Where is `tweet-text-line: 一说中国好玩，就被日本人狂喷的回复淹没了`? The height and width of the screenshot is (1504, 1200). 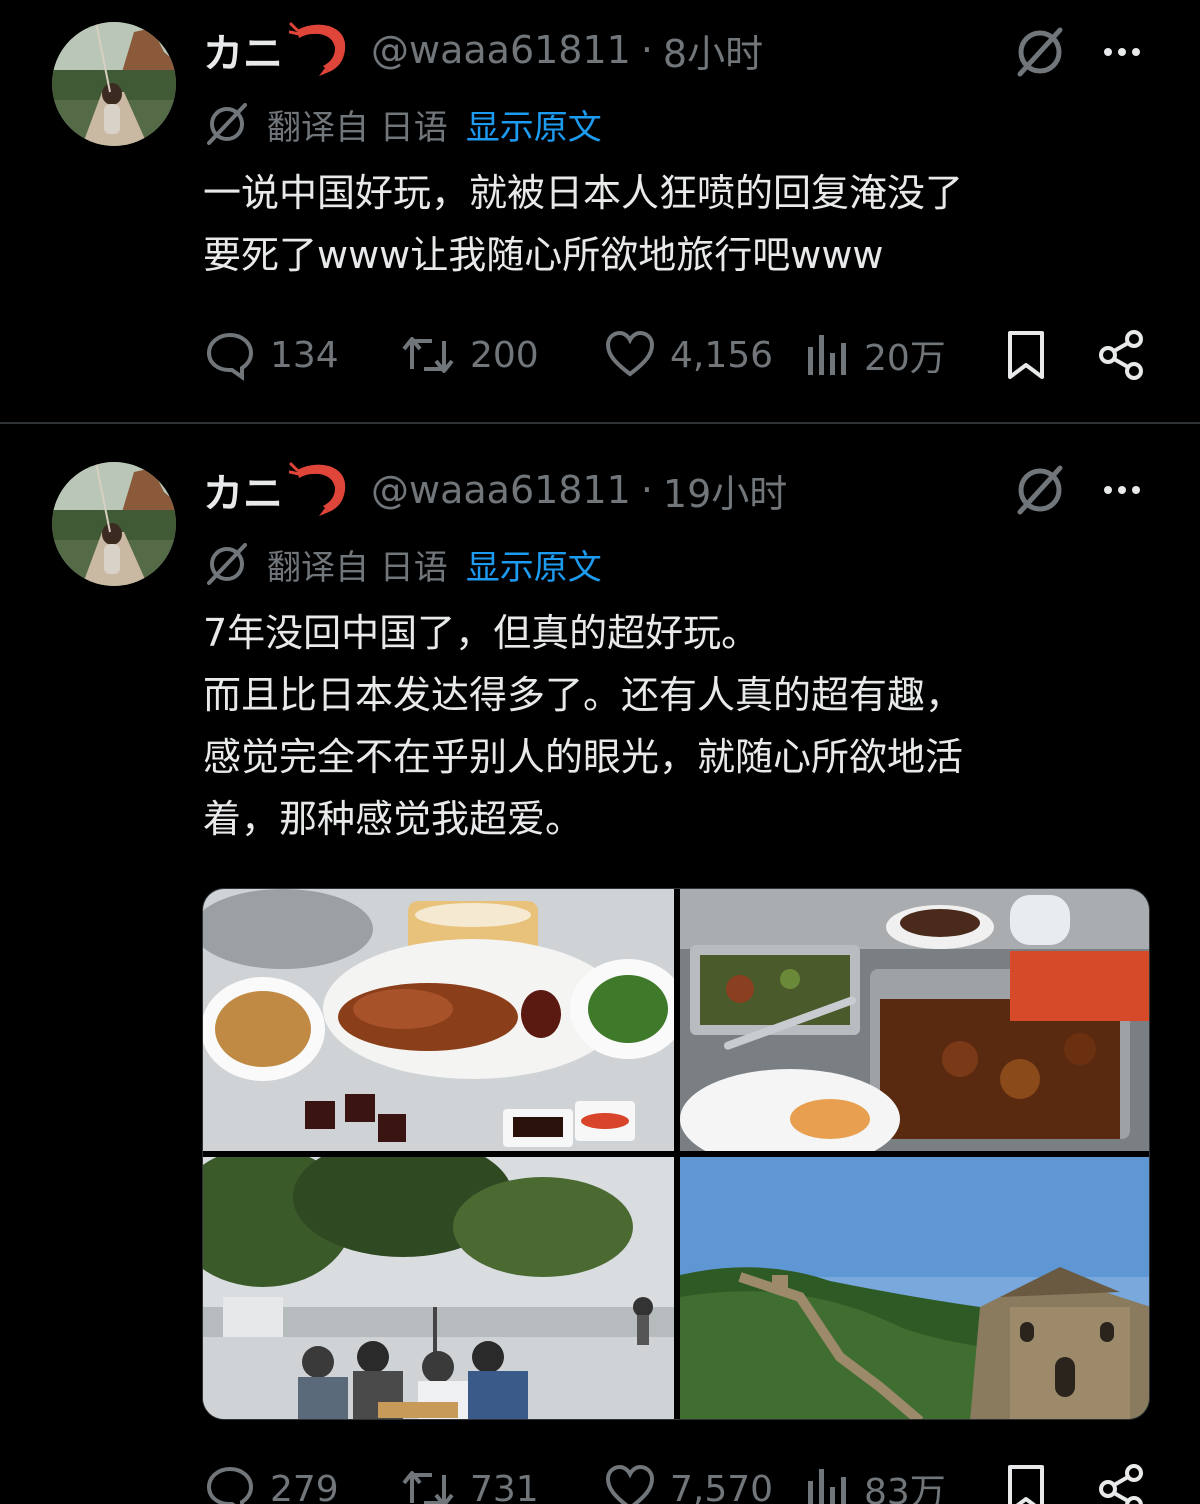
tweet-text-line: 一说中国好玩，就被日本人狂喷的回复淹没了 is located at coordinates (583, 193).